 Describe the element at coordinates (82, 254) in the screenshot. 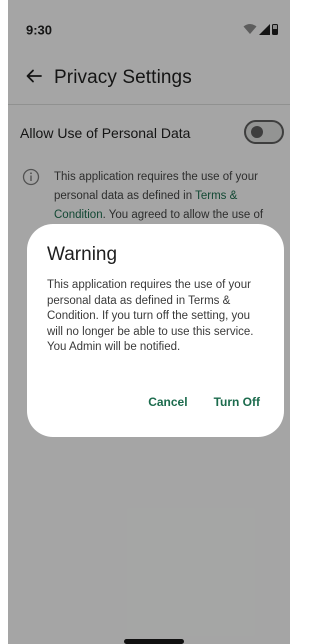

I see `dialog-title: Warning` at that location.